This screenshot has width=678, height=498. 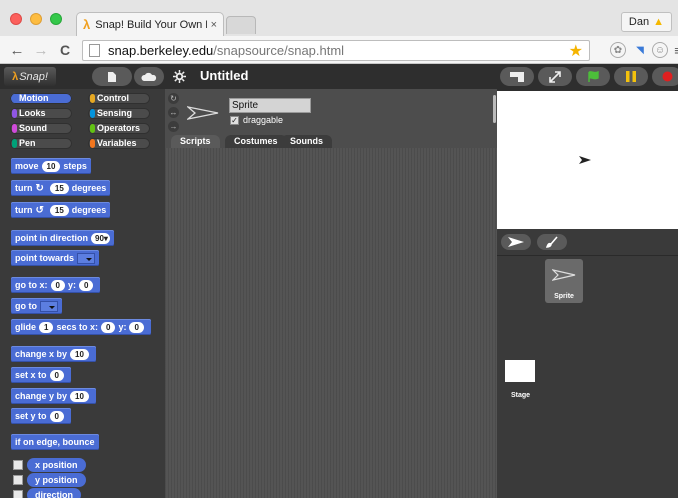 I want to click on category-pen: Pen, so click(x=41, y=143).